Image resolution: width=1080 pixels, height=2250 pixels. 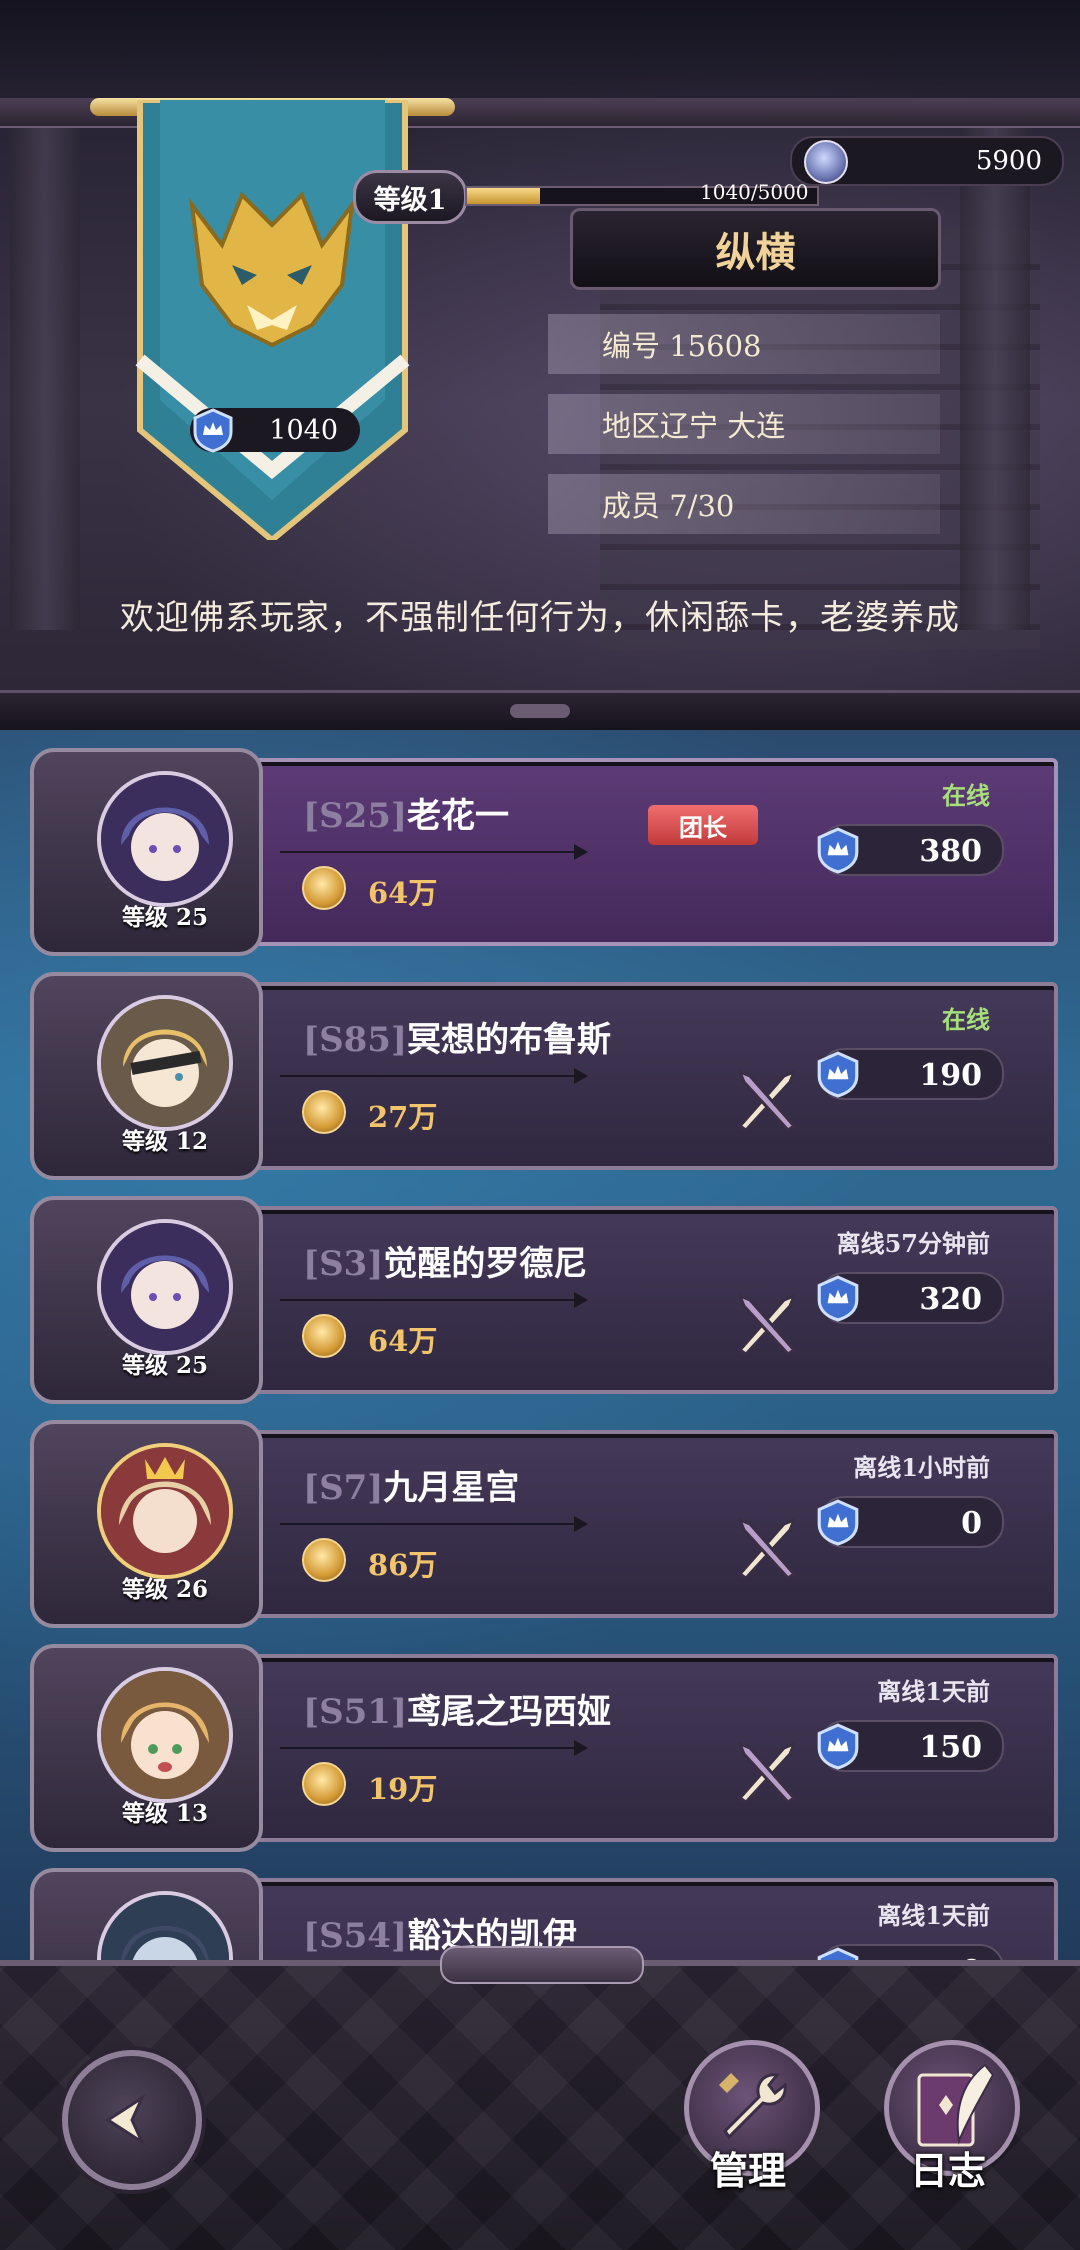 What do you see at coordinates (747, 2170) in the screenshot?
I see `manage-button-label: 管理` at bounding box center [747, 2170].